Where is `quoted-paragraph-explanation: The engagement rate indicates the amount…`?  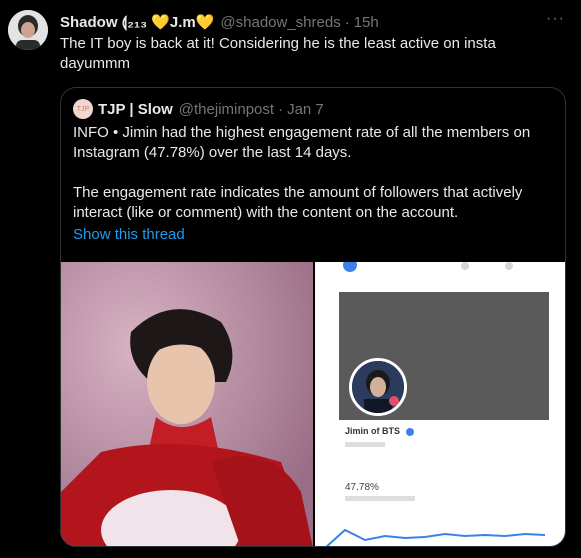 quoted-paragraph-explanation: The engagement rate indicates the amount… is located at coordinates (298, 202).